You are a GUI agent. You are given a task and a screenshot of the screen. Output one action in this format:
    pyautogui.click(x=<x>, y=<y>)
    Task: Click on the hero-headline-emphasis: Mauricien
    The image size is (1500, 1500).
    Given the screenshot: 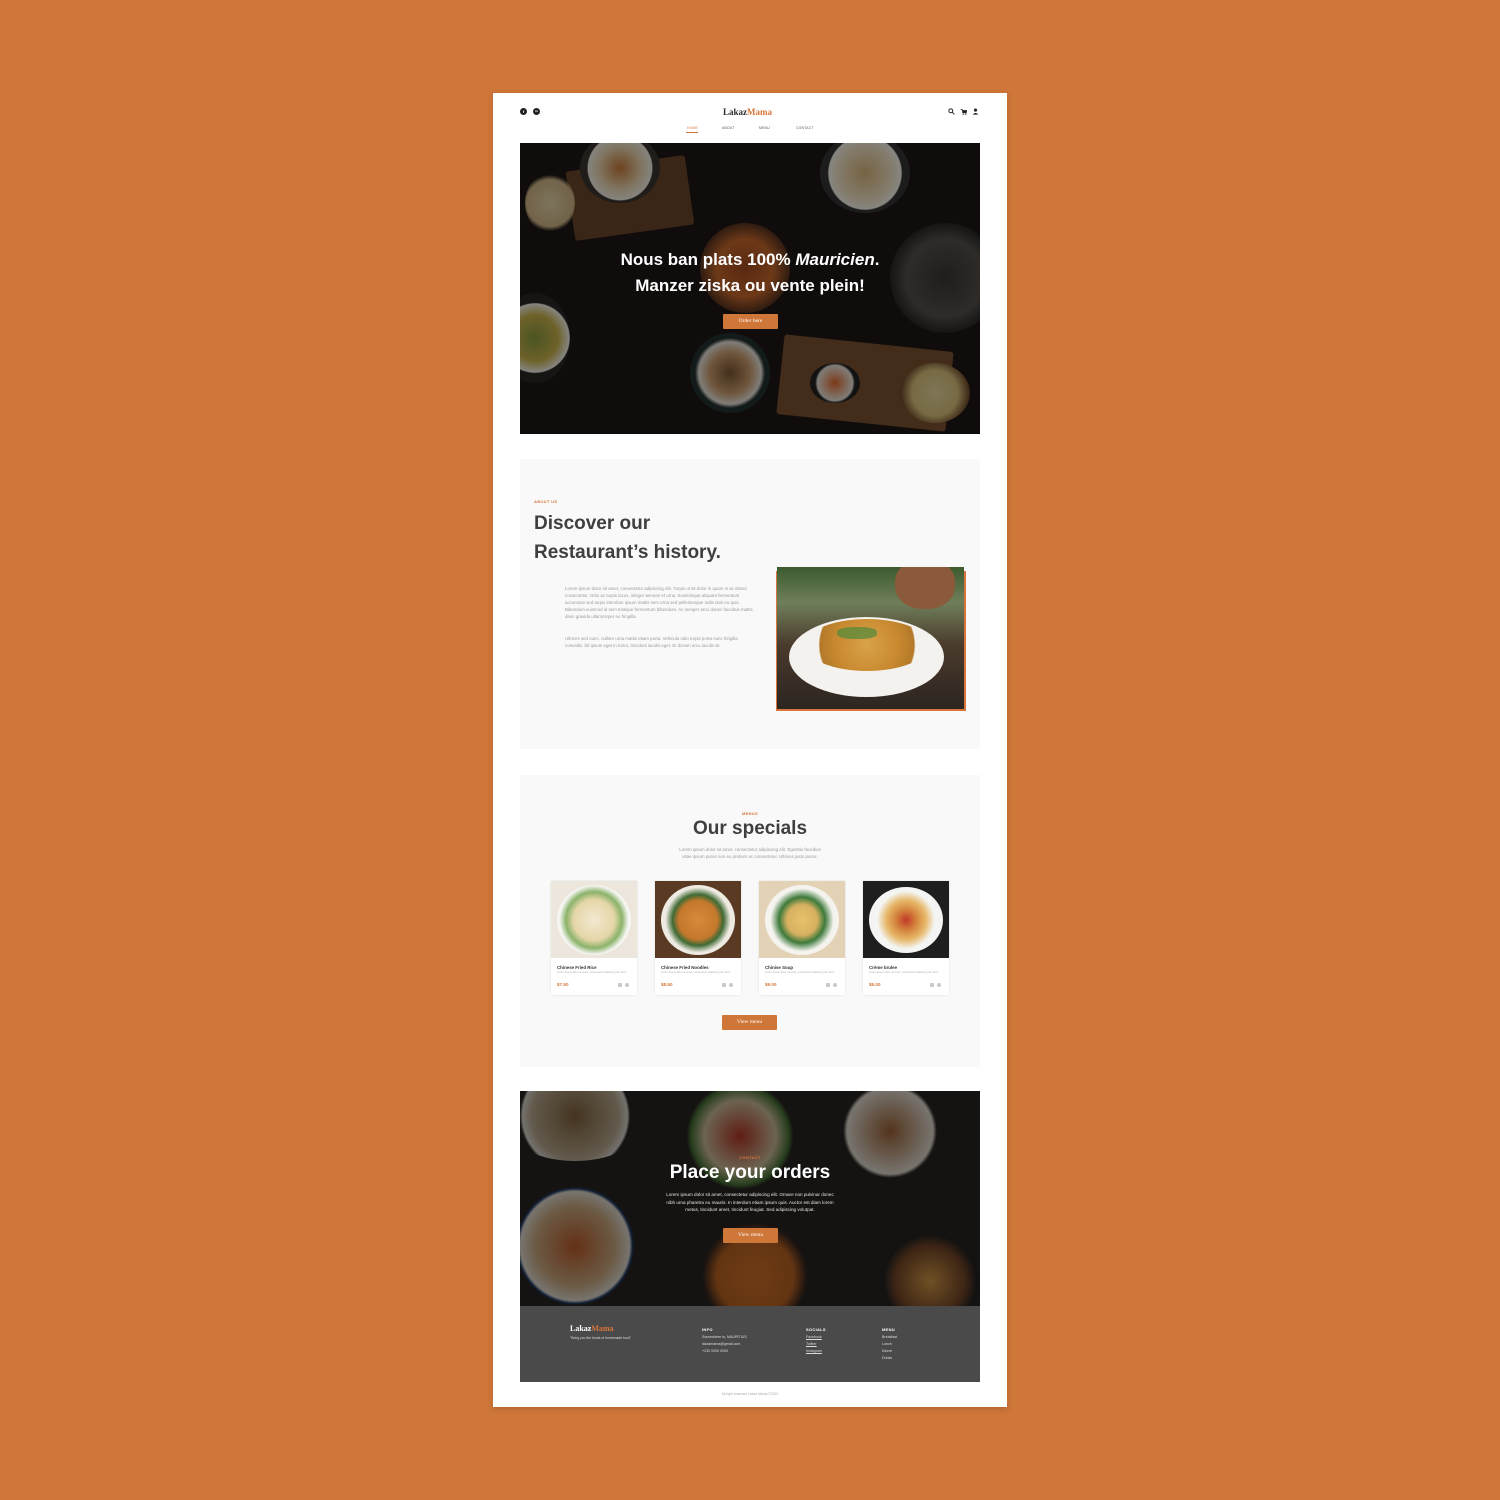 What is the action you would take?
    pyautogui.click(x=835, y=259)
    